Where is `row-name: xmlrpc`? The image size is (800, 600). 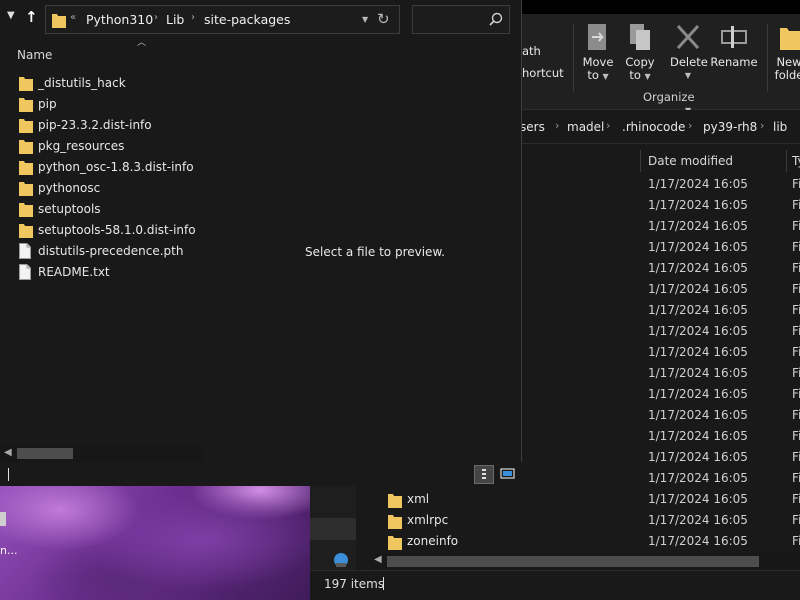
row-name: xmlrpc is located at coordinates (428, 520).